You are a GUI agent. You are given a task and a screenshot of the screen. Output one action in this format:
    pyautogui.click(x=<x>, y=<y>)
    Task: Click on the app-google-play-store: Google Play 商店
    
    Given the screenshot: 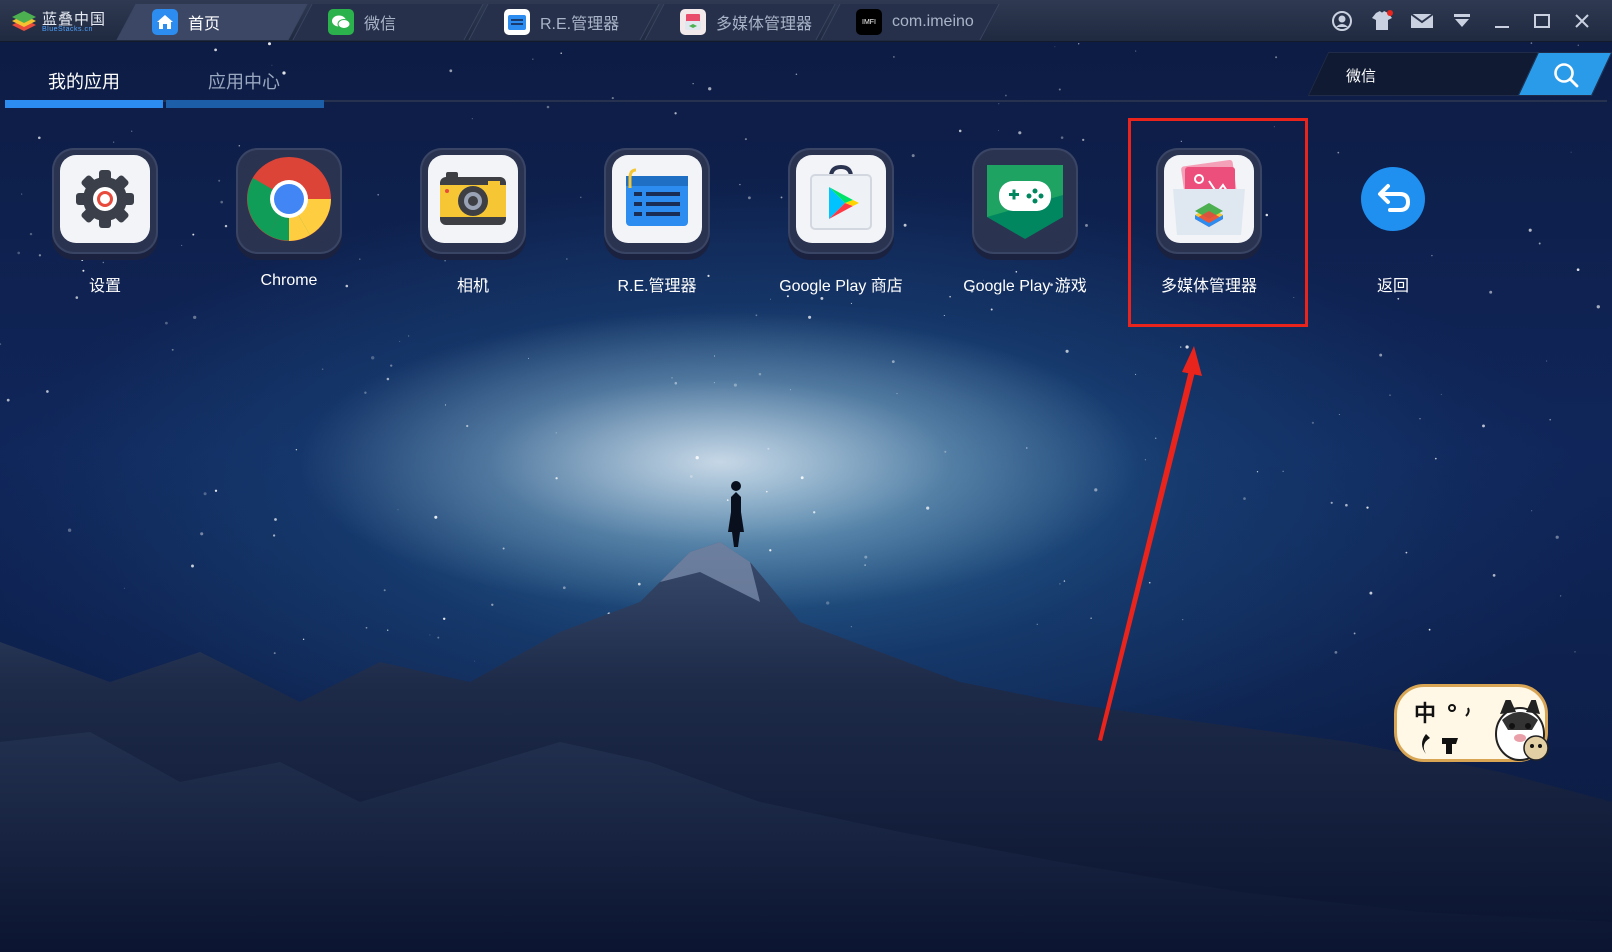 What is the action you would take?
    pyautogui.click(x=841, y=224)
    